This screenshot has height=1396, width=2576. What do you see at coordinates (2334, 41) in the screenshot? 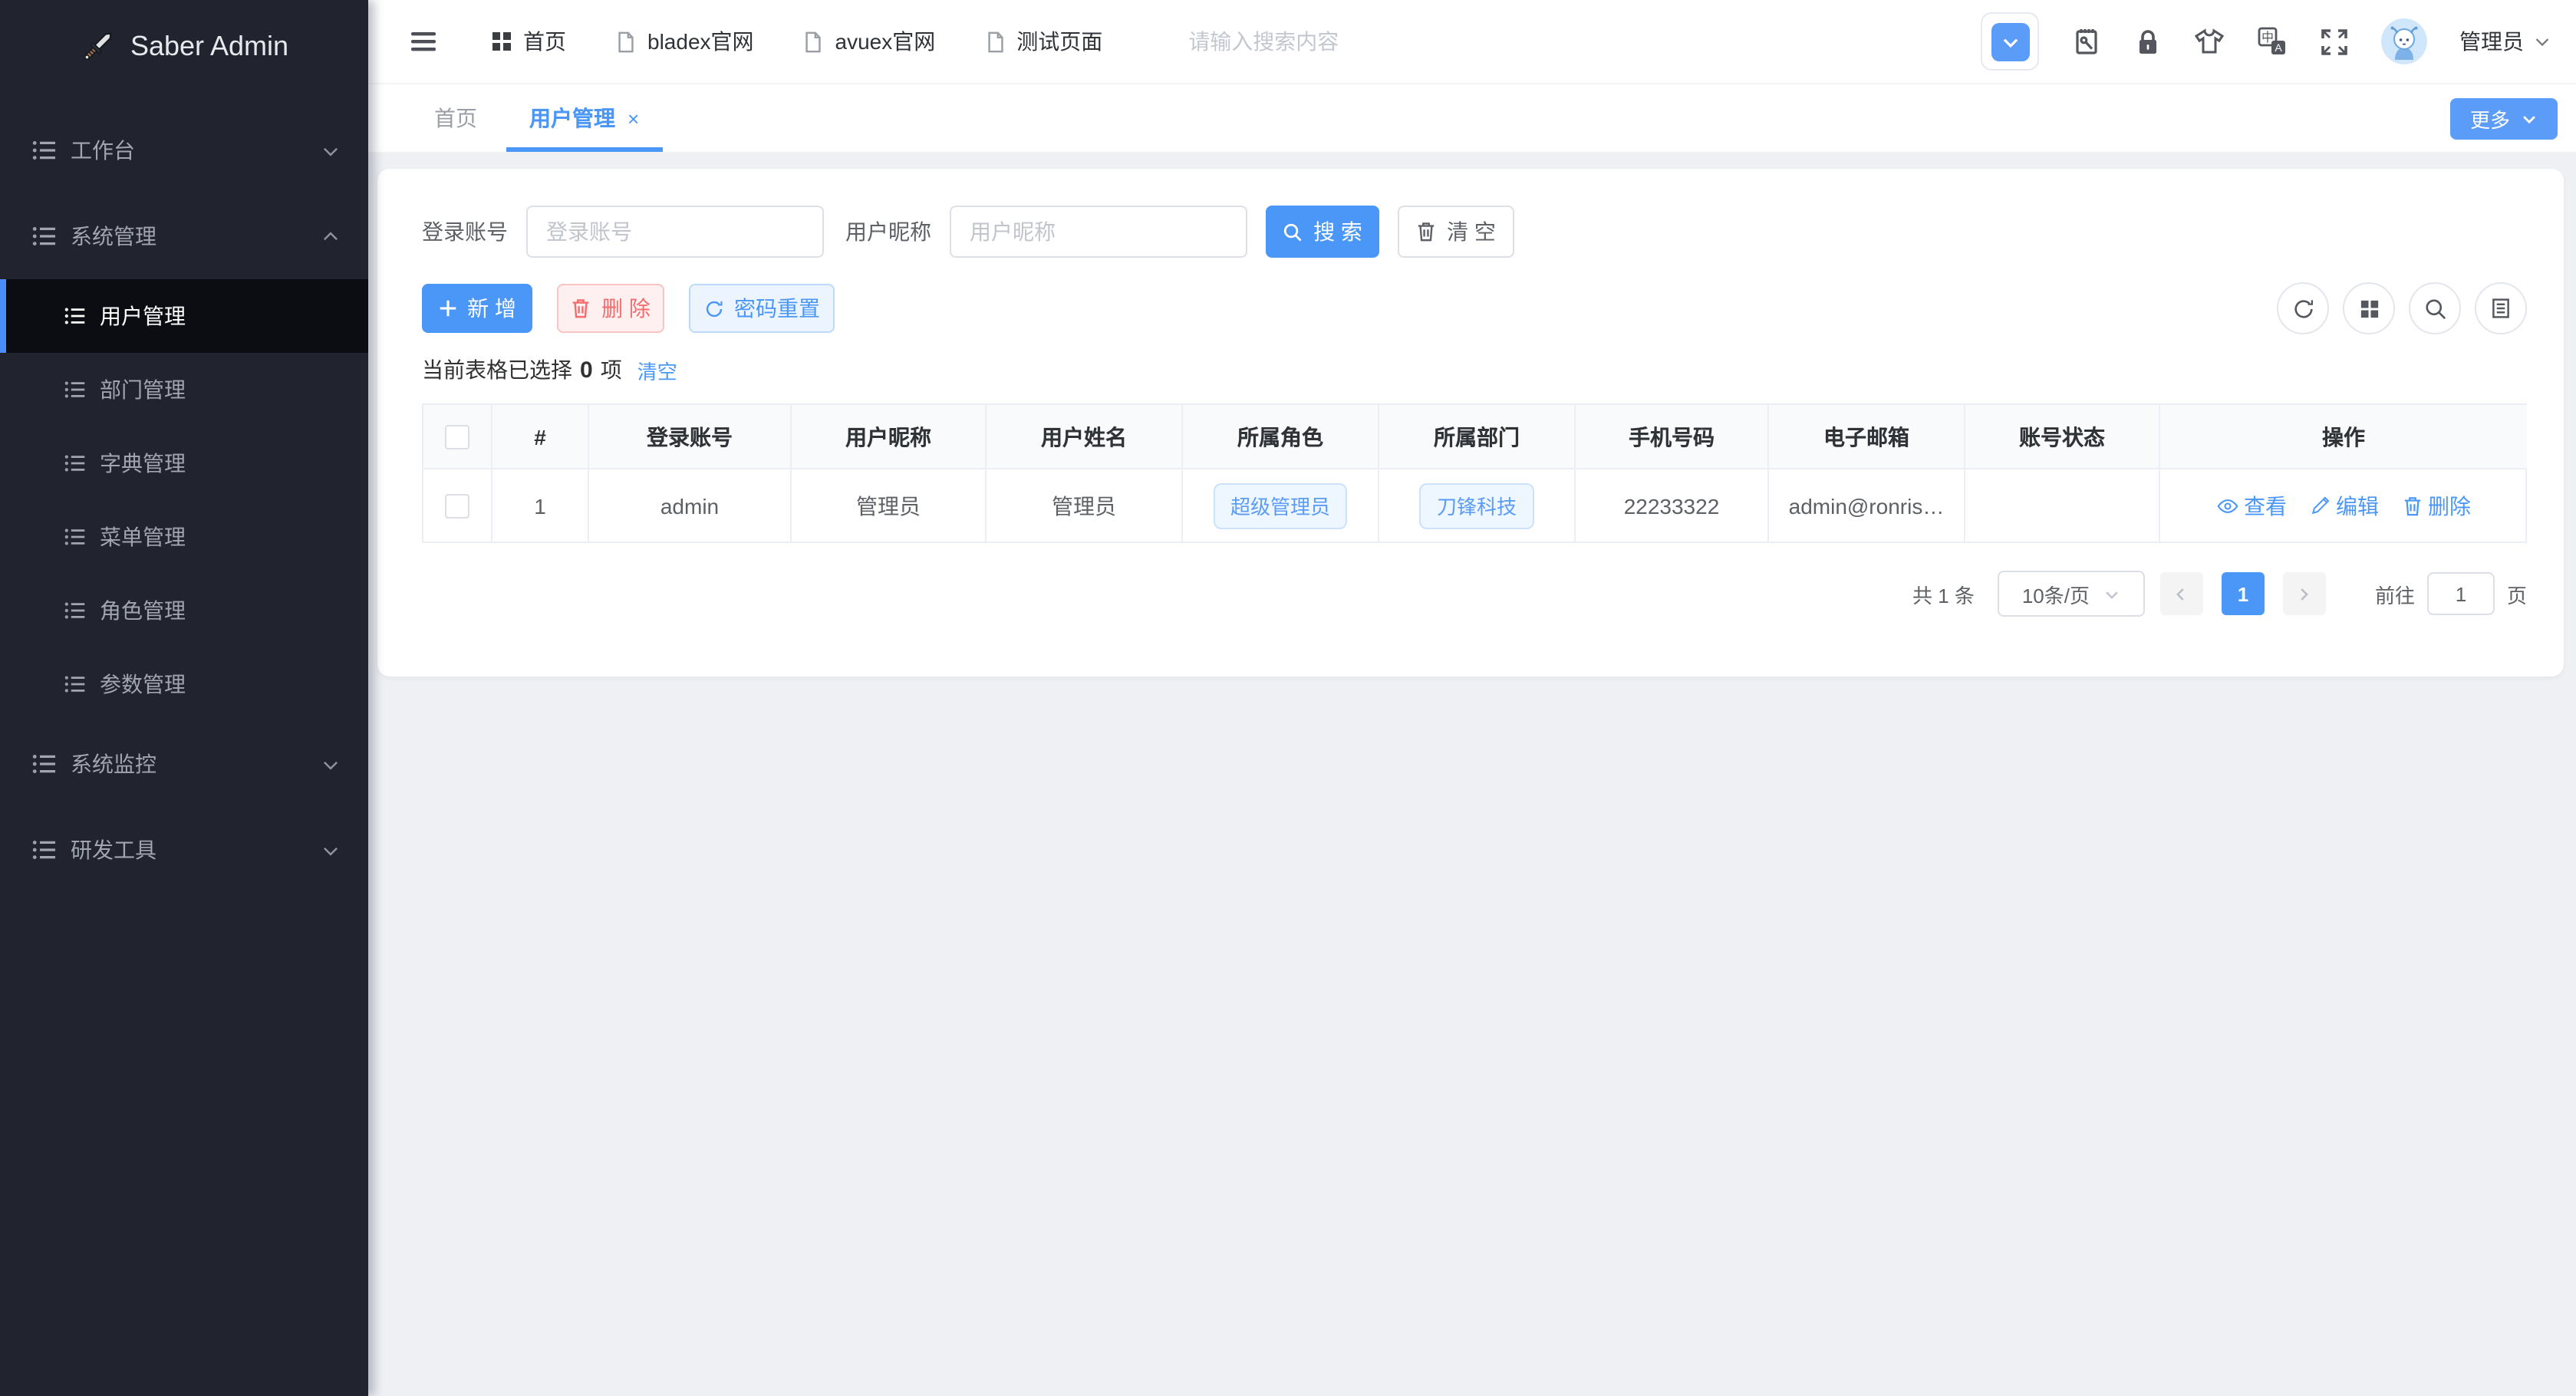
I see `fullscreen-icon` at bounding box center [2334, 41].